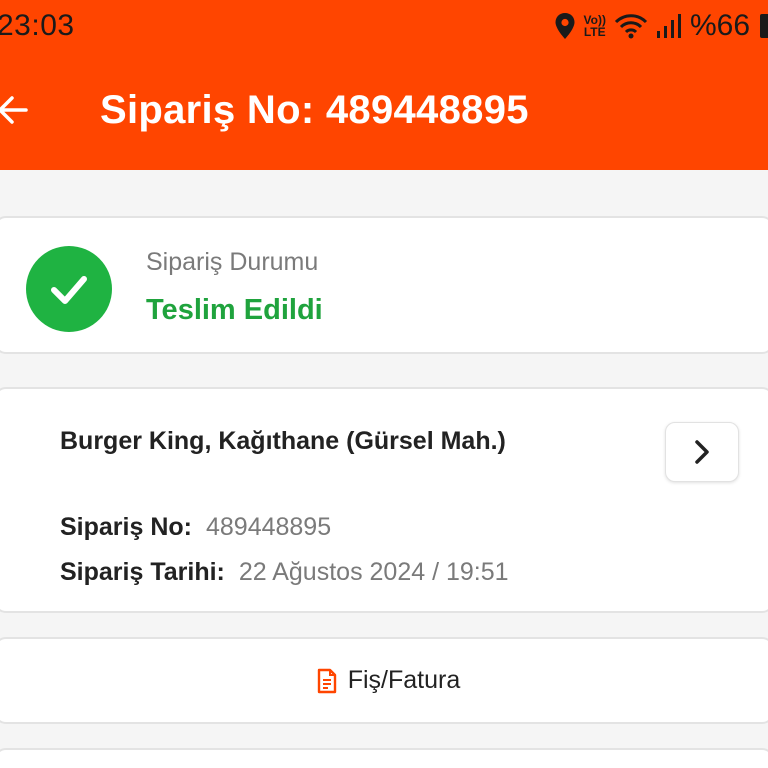 This screenshot has width=768, height=768. I want to click on check-circle-icon, so click(69, 289).